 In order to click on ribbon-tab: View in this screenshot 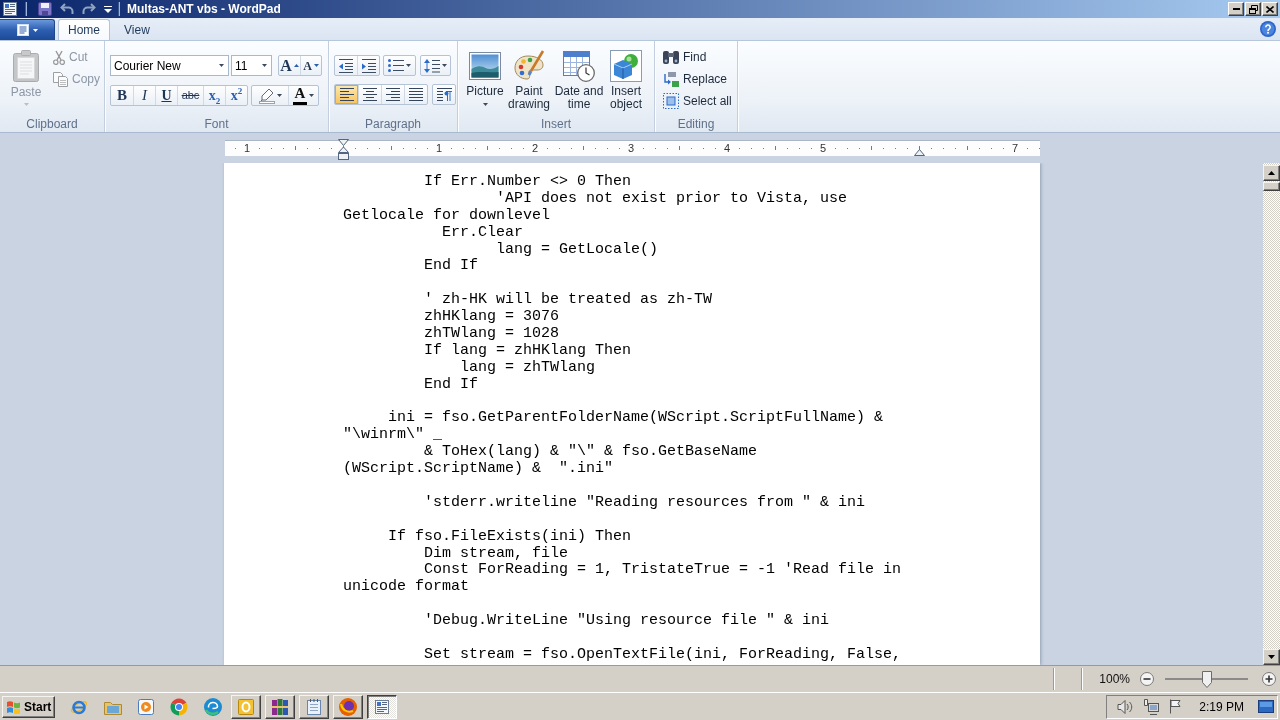, I will do `click(137, 29)`.